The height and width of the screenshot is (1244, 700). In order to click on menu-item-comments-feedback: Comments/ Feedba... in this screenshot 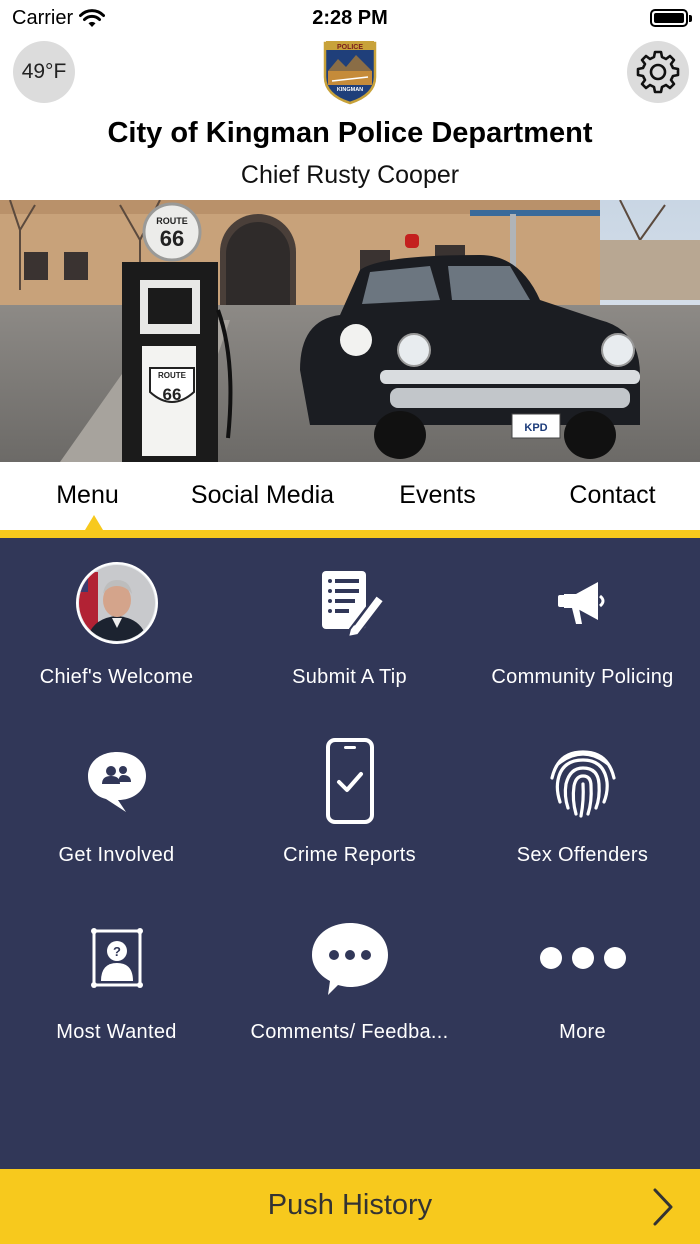, I will do `click(349, 973)`.